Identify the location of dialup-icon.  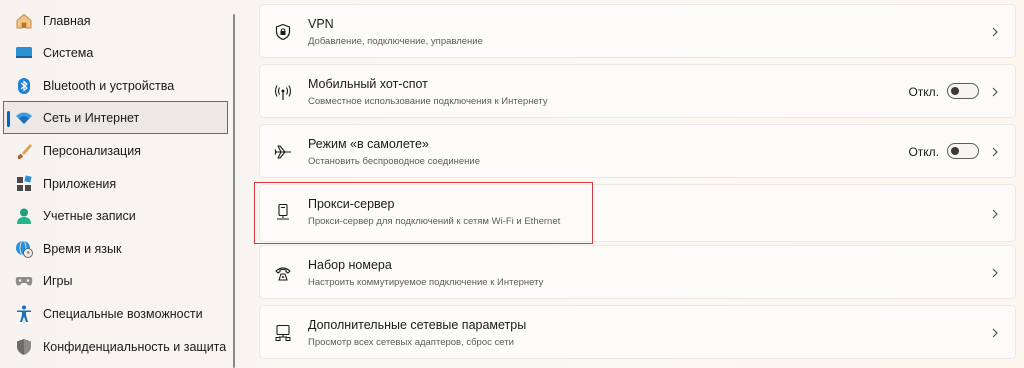
(283, 273).